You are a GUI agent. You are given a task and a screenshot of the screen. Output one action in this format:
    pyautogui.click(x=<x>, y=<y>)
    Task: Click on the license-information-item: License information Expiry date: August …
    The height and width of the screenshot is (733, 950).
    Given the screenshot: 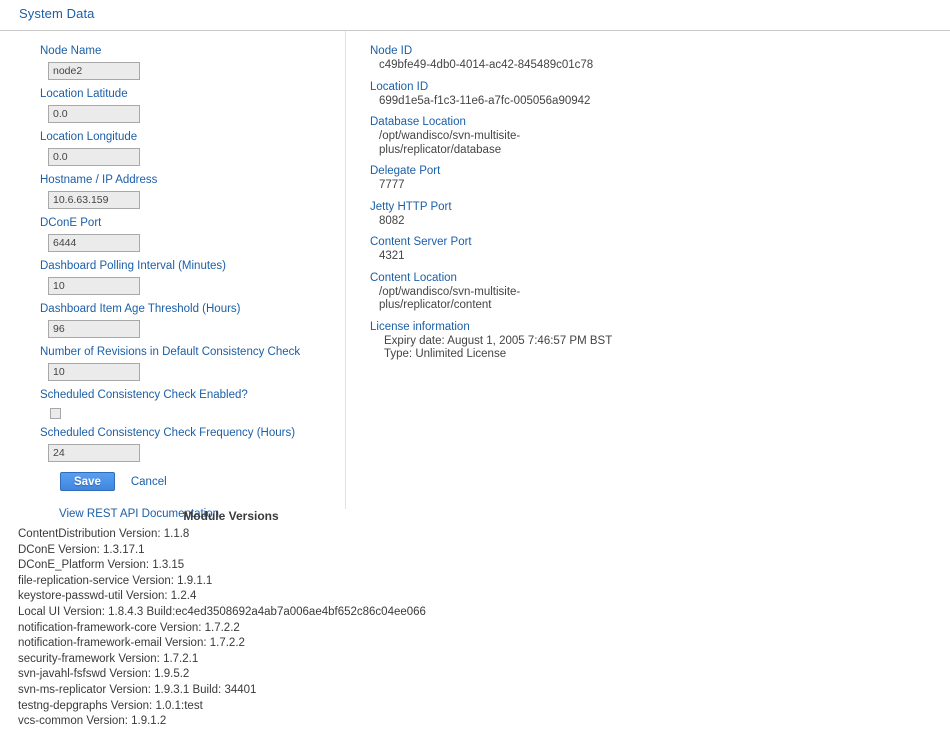 What is the action you would take?
    pyautogui.click(x=658, y=341)
    